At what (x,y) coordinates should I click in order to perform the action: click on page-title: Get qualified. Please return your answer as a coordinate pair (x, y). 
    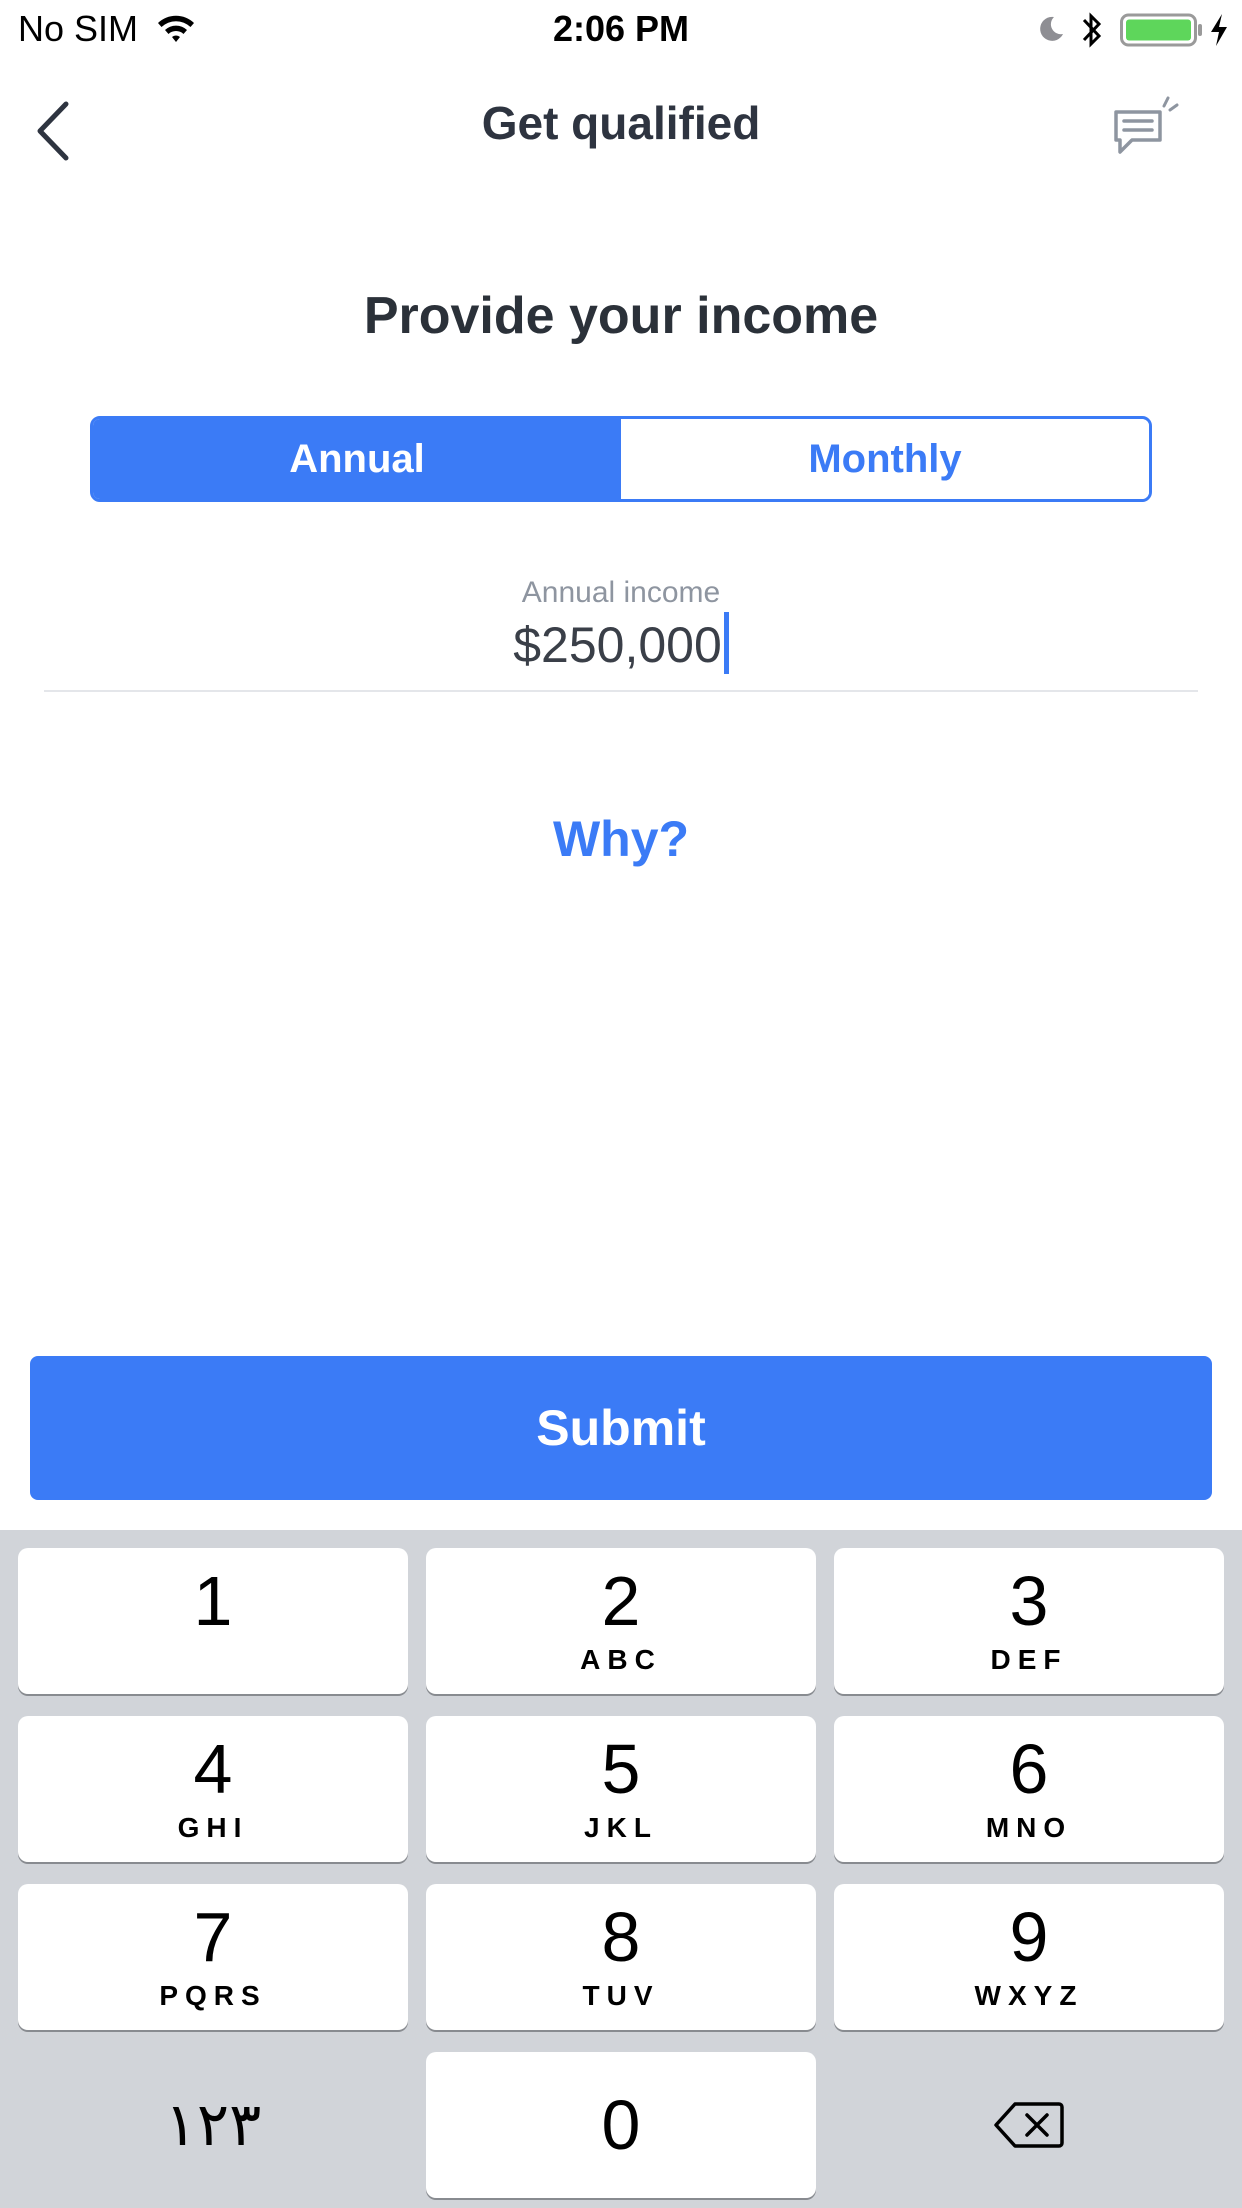
    Looking at the image, I should click on (621, 123).